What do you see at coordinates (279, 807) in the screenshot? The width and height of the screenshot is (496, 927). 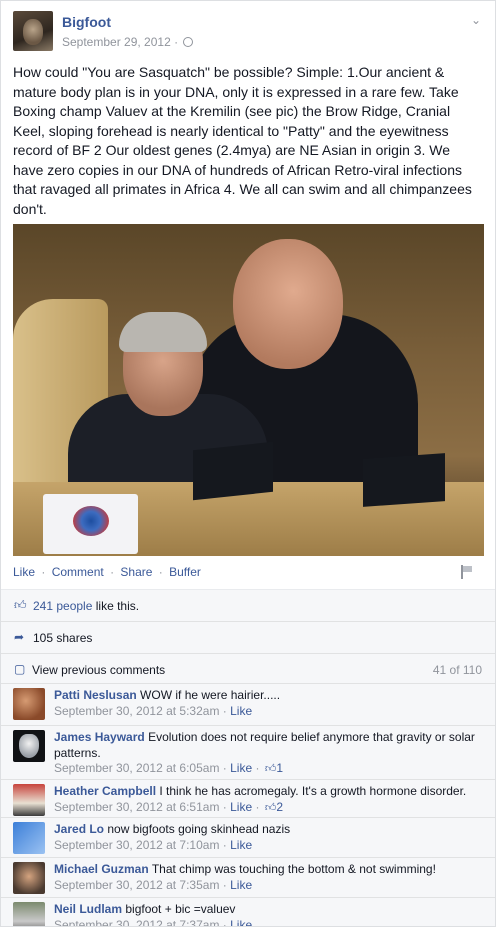 I see `comment-likes-count: 2` at bounding box center [279, 807].